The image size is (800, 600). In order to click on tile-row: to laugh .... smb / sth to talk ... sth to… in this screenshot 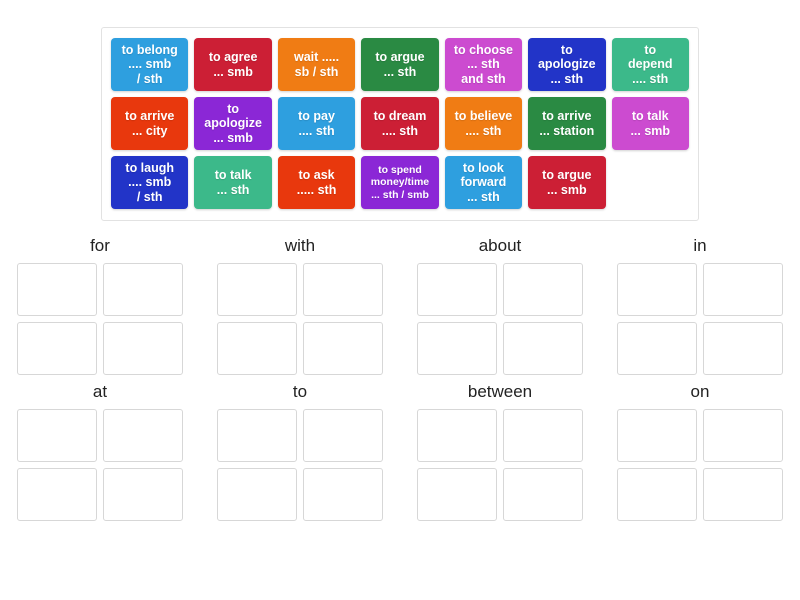, I will do `click(400, 182)`.